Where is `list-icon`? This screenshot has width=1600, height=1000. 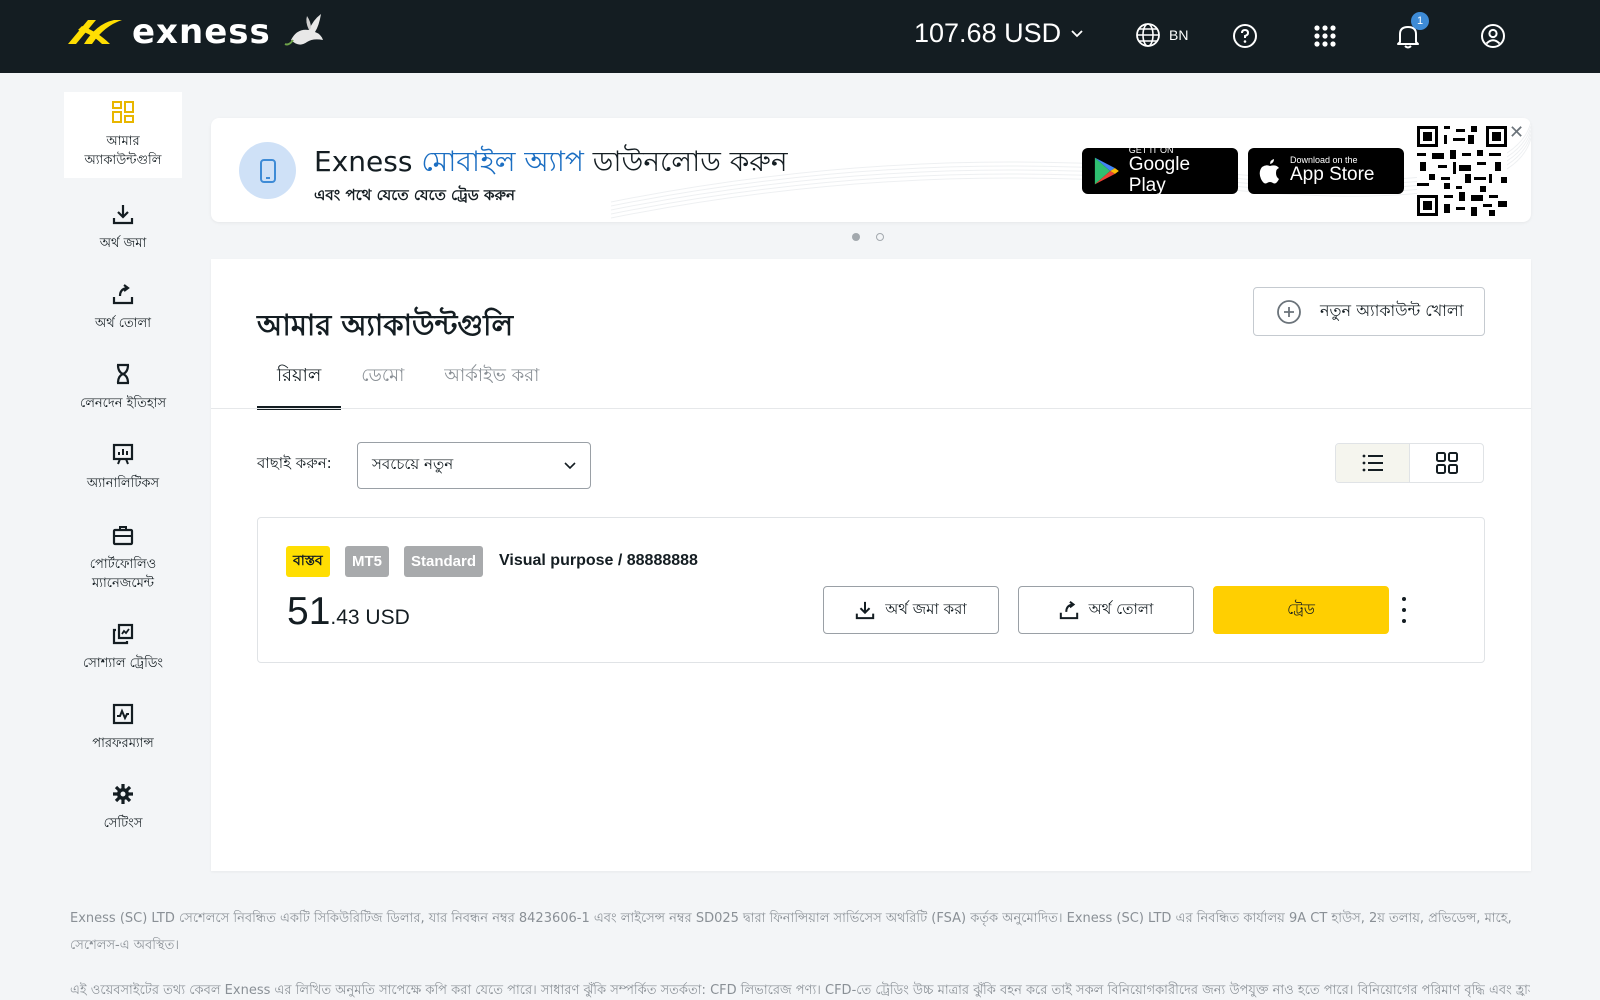 list-icon is located at coordinates (1372, 463).